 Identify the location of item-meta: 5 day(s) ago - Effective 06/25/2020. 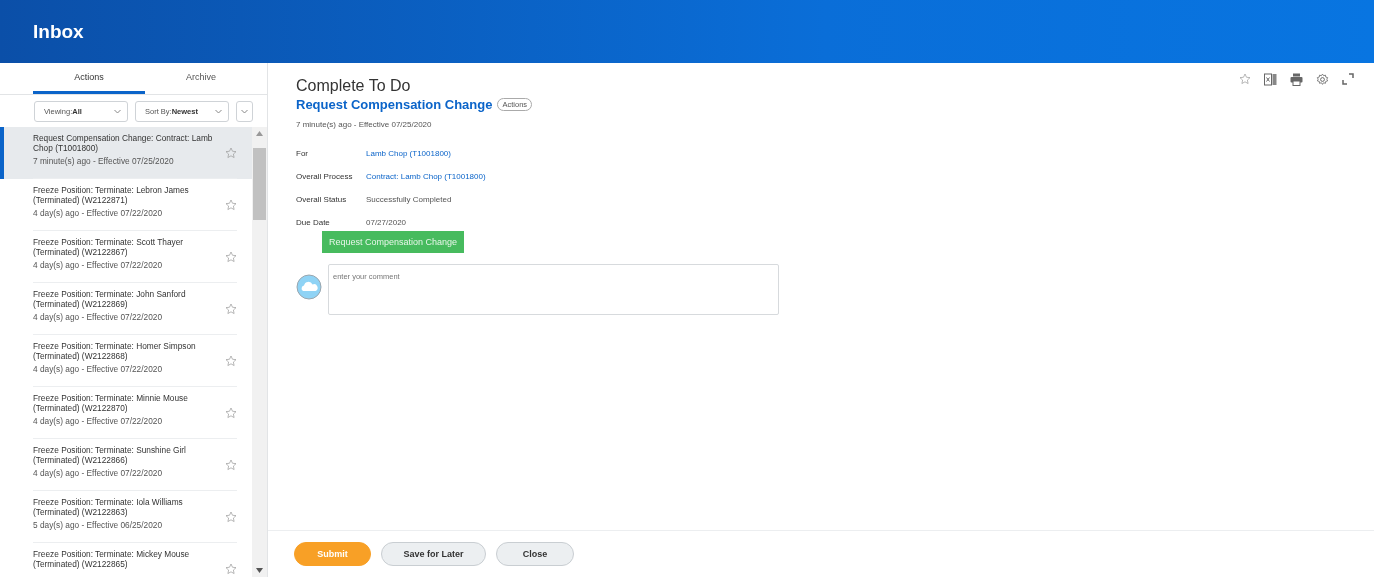
(98, 525).